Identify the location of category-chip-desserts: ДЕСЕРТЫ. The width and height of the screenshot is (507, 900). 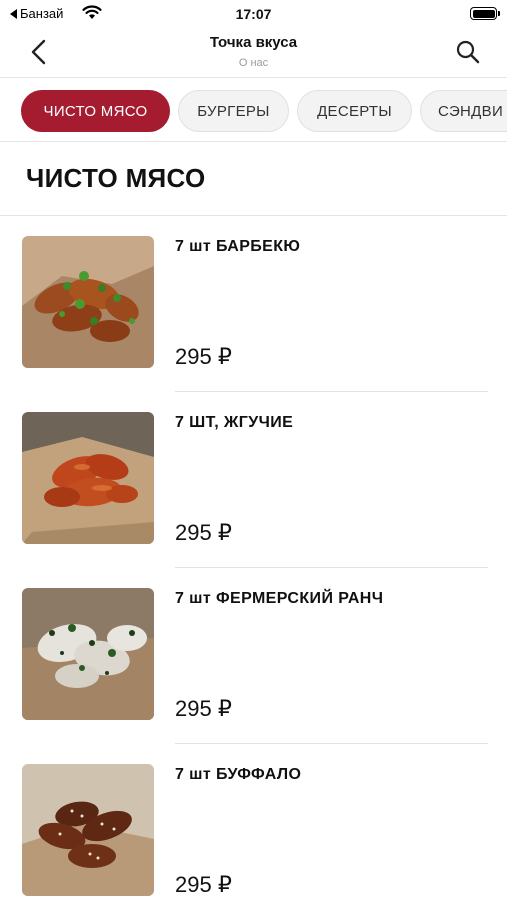
(354, 111).